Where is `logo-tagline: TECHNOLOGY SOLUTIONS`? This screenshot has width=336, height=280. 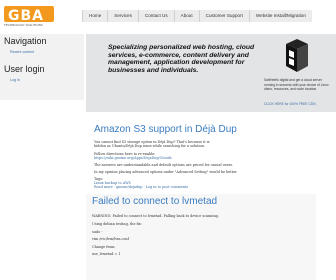 logo-tagline: TECHNOLOGY SOLUTIONS is located at coordinates (23, 25).